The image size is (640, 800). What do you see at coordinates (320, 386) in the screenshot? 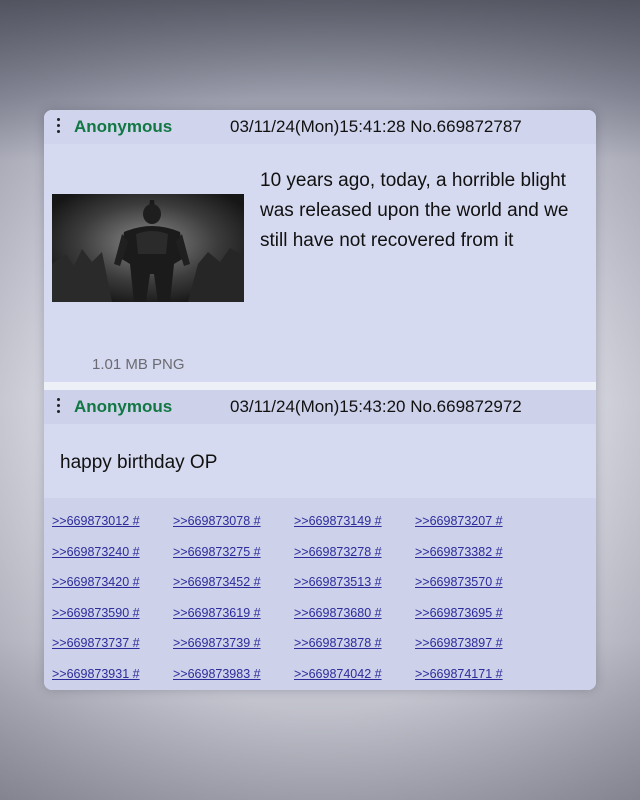
I see `post-divider` at bounding box center [320, 386].